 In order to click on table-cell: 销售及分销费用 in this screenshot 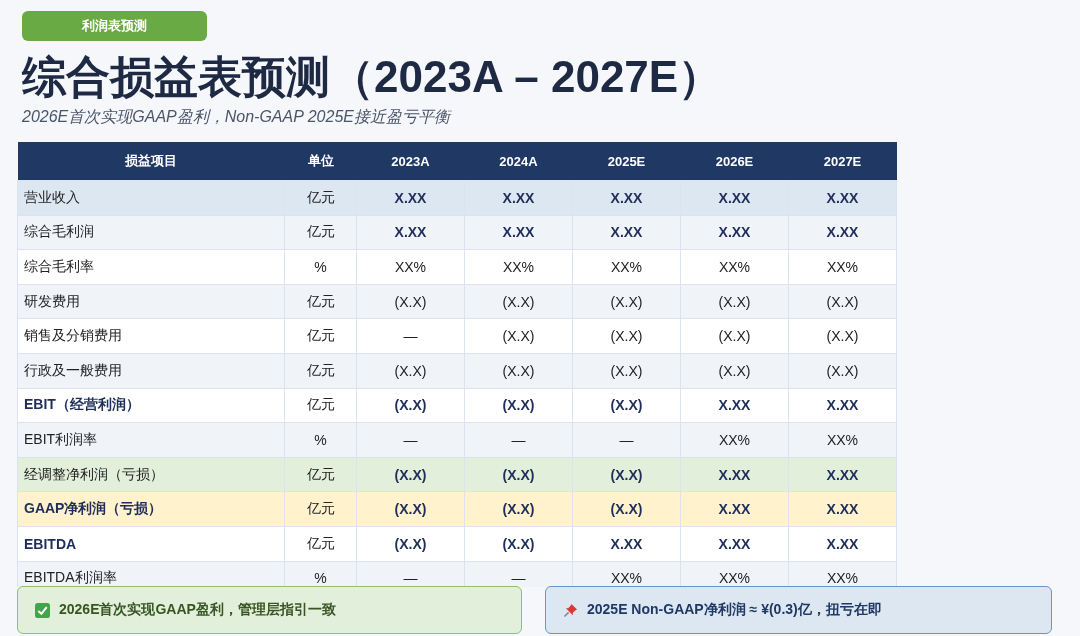, I will do `click(151, 336)`.